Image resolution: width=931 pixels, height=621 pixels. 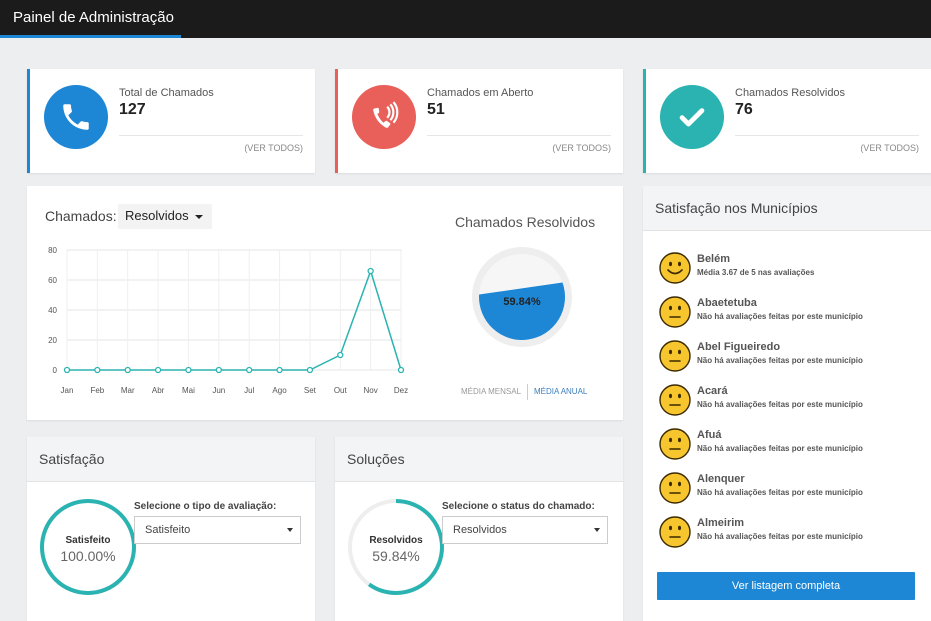 What do you see at coordinates (790, 93) in the screenshot?
I see `stat-label: Chamados Resolvidos` at bounding box center [790, 93].